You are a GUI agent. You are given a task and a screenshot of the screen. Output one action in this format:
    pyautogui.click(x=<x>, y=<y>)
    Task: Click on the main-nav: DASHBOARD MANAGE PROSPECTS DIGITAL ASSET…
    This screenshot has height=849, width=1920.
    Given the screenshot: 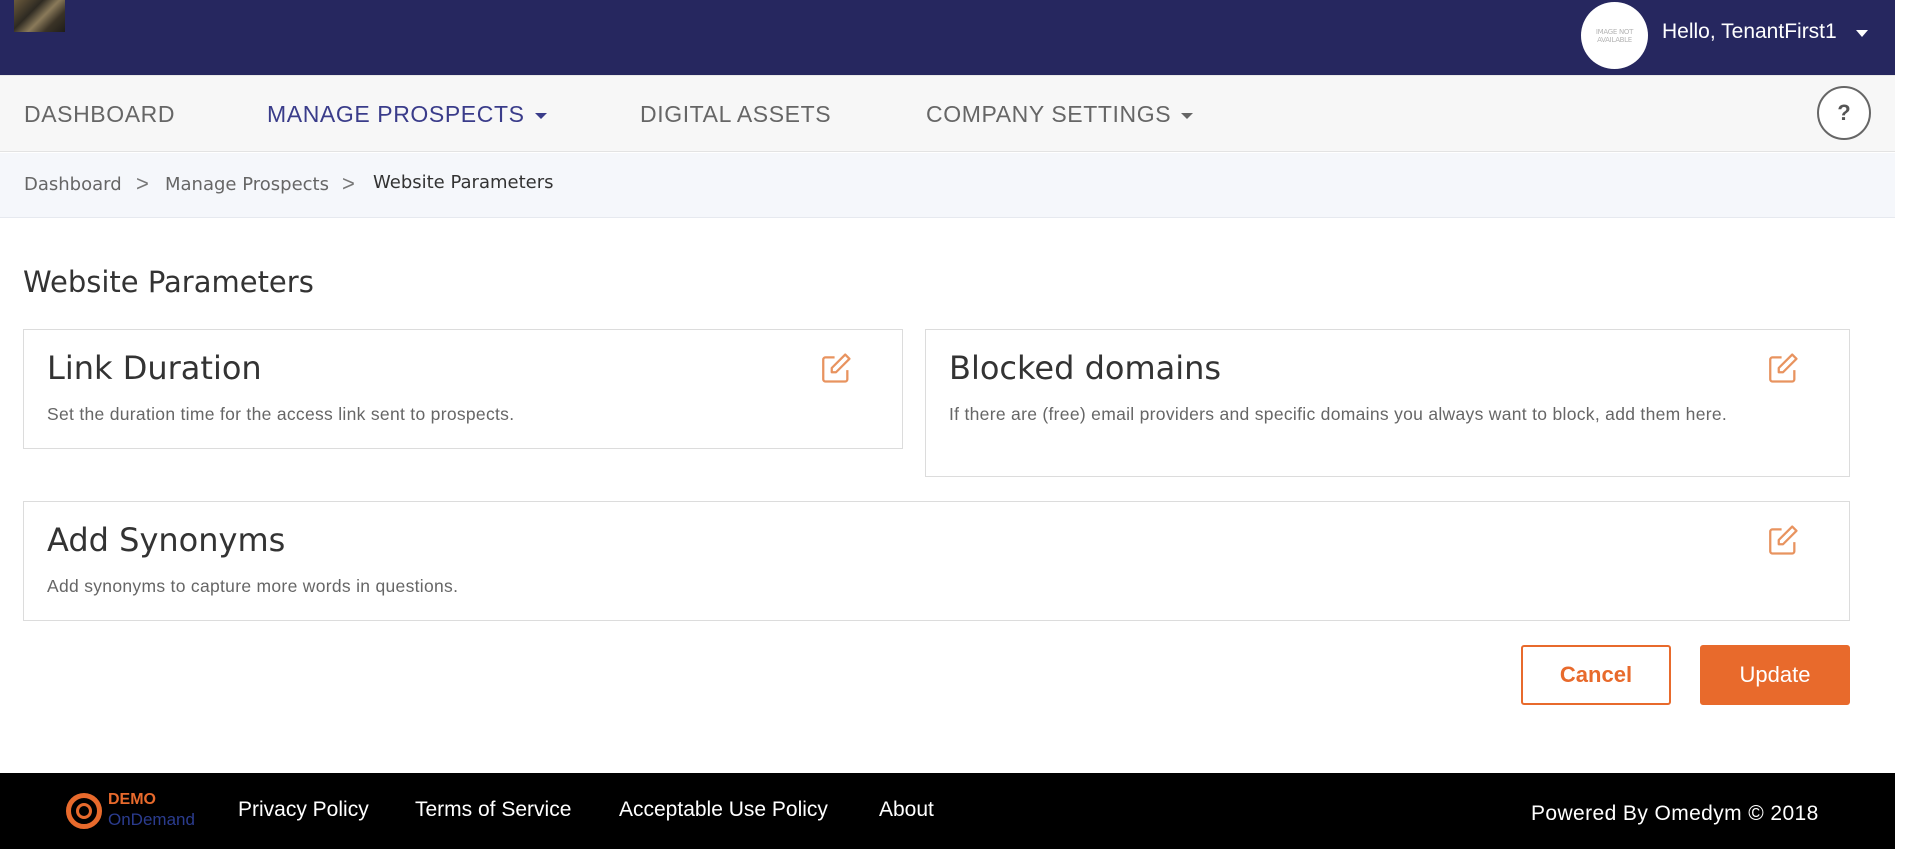 What is the action you would take?
    pyautogui.click(x=947, y=113)
    